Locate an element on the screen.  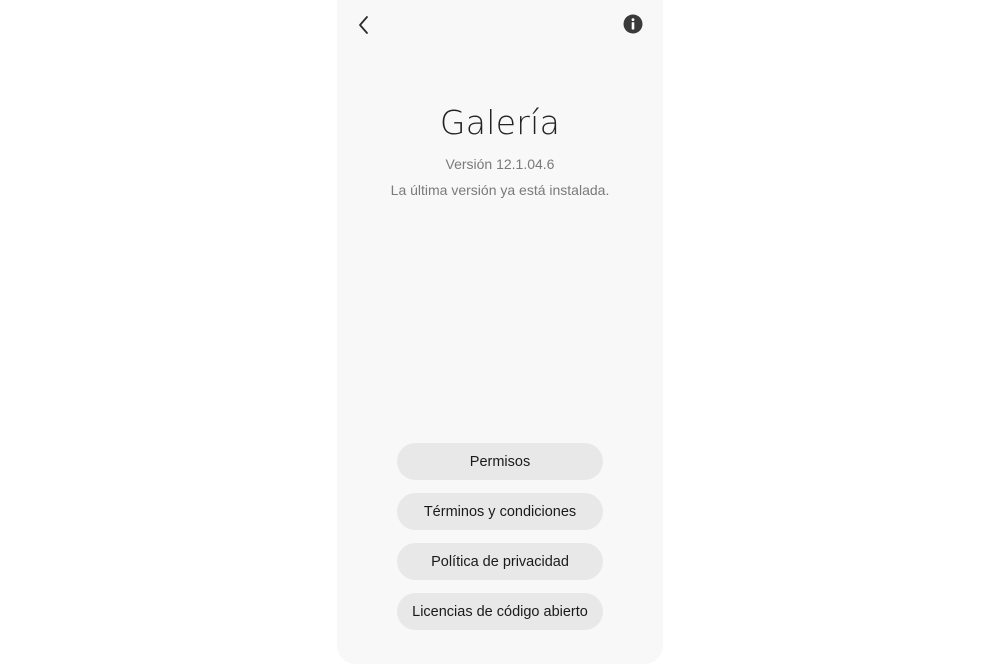
terms-button: Términos y condiciones is located at coordinates (500, 511).